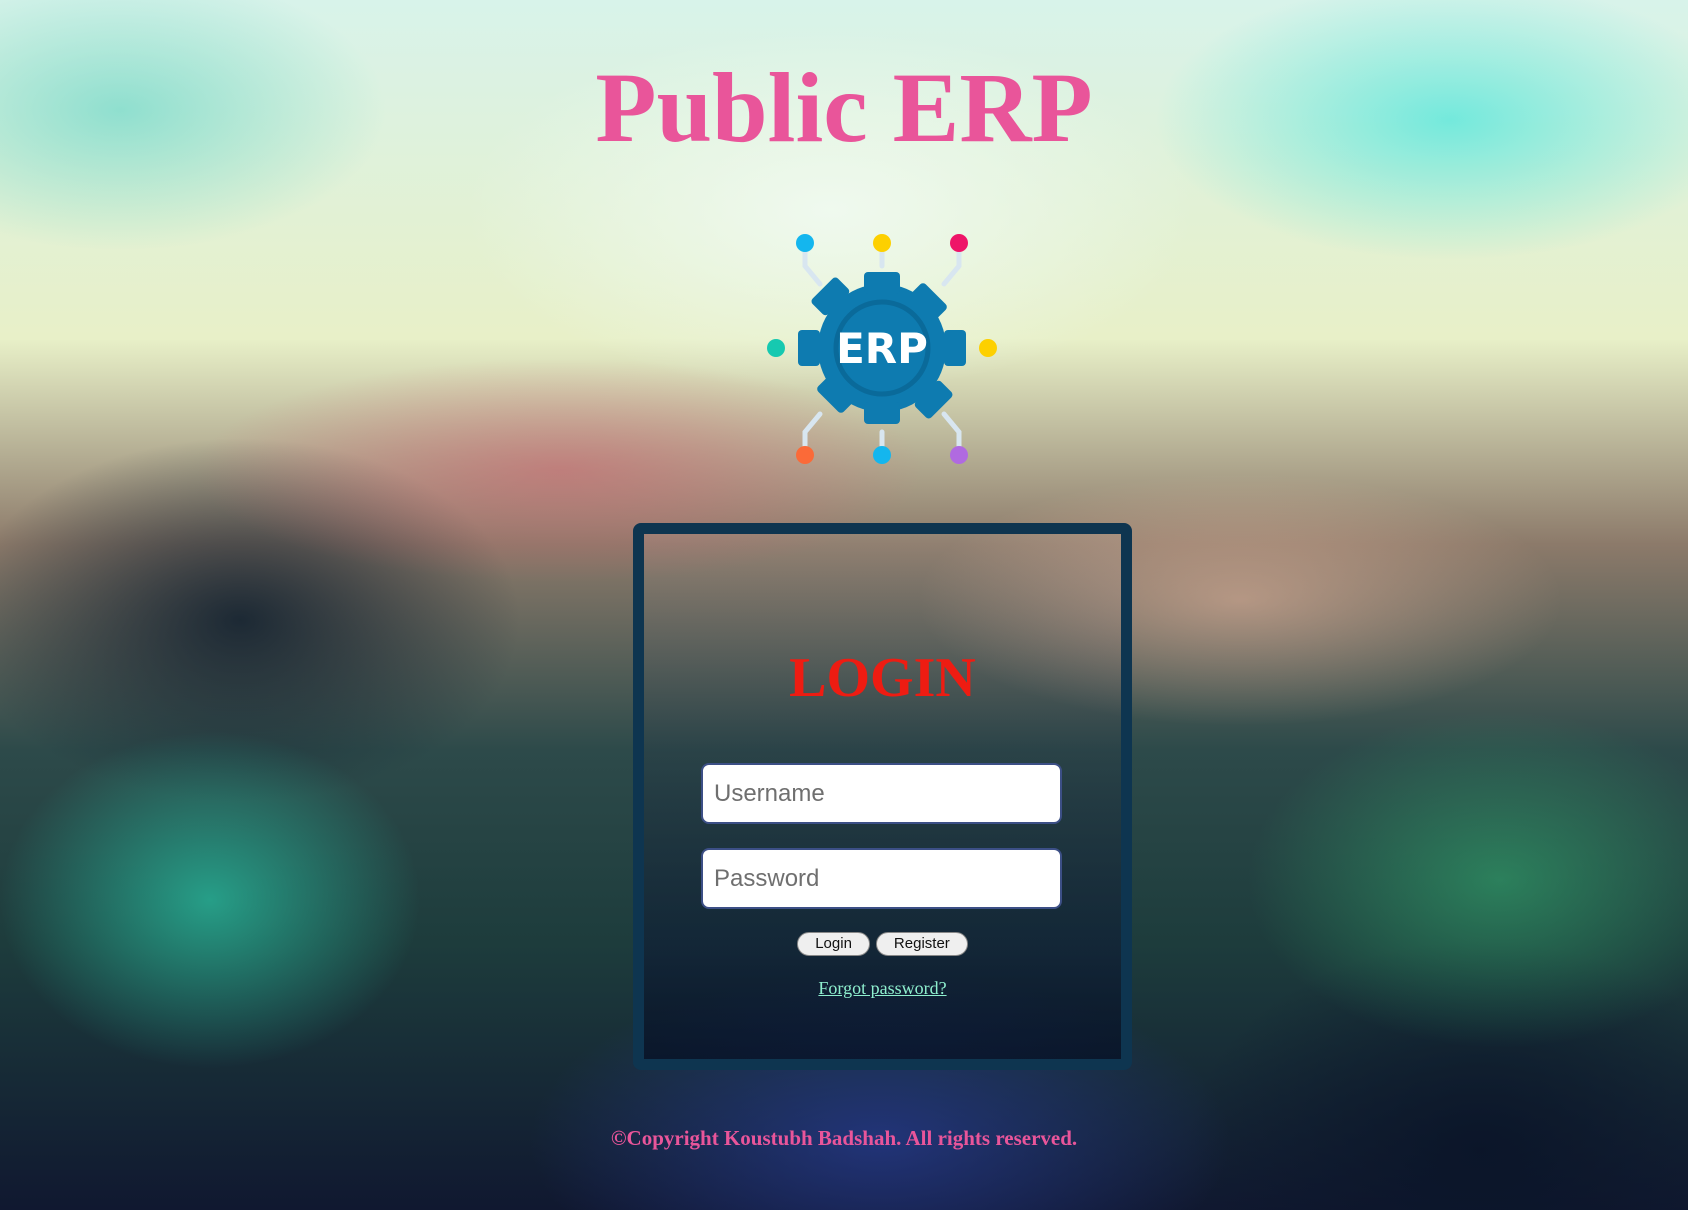 This screenshot has width=1688, height=1210. I want to click on login-heading: LOGIN, so click(882, 678).